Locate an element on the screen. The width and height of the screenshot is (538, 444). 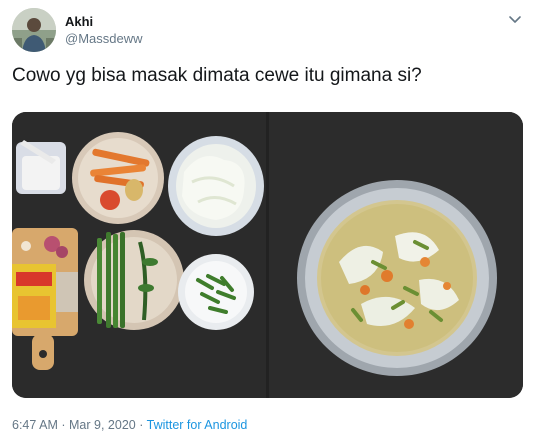
display-name: Akhi is located at coordinates (104, 22).